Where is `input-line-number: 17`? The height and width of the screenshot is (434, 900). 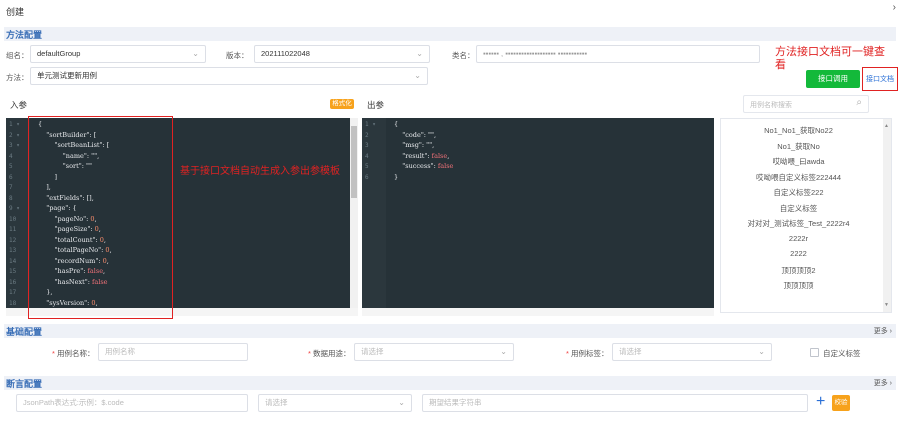 input-line-number: 17 is located at coordinates (13, 292).